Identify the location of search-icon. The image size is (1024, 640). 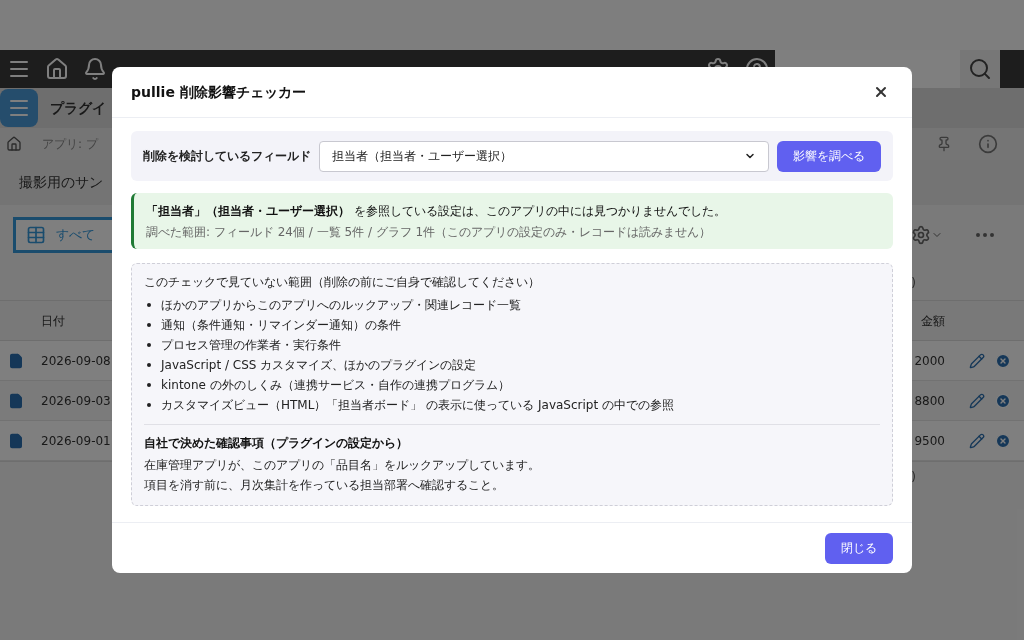
(980, 69).